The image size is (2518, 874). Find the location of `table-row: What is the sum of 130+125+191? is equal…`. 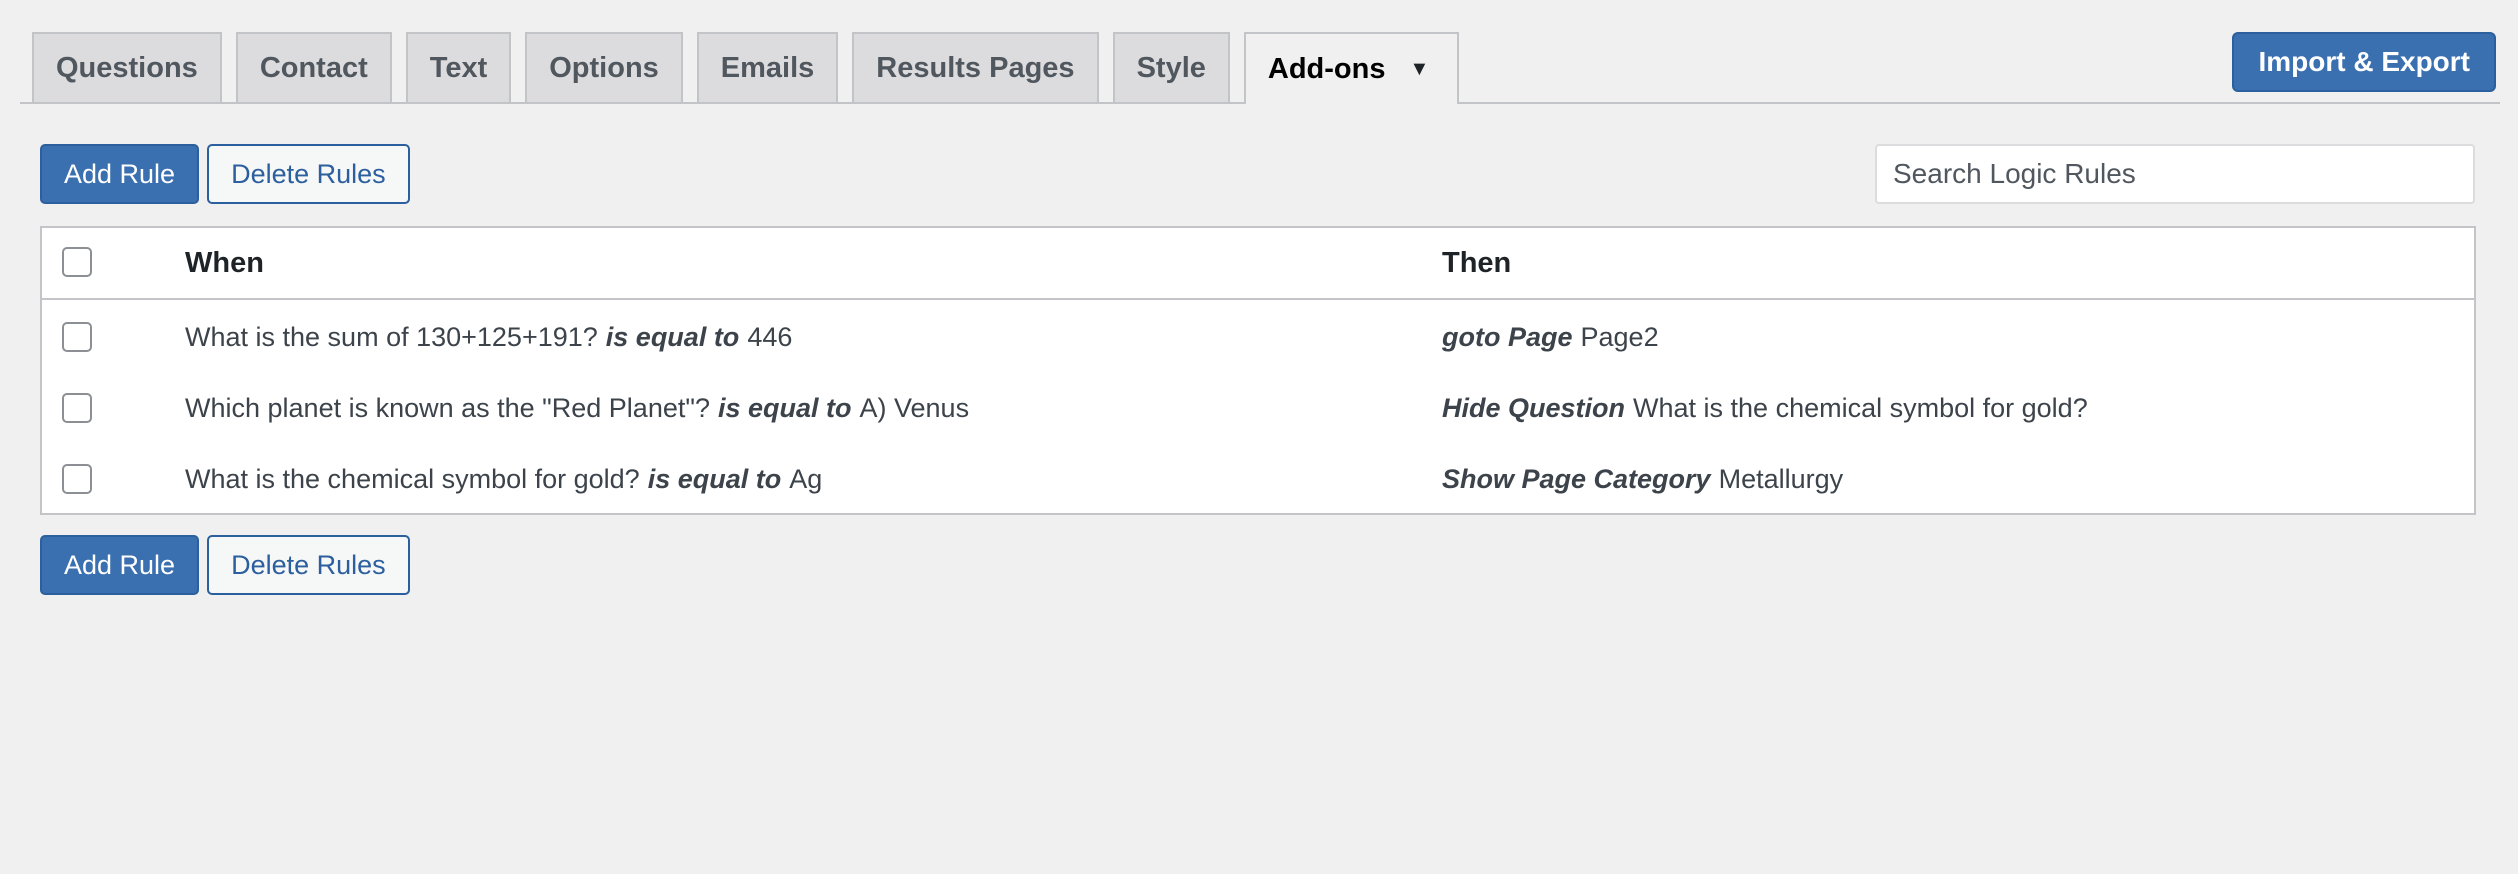

table-row: What is the sum of 130+125+191? is equal… is located at coordinates (1258, 337).